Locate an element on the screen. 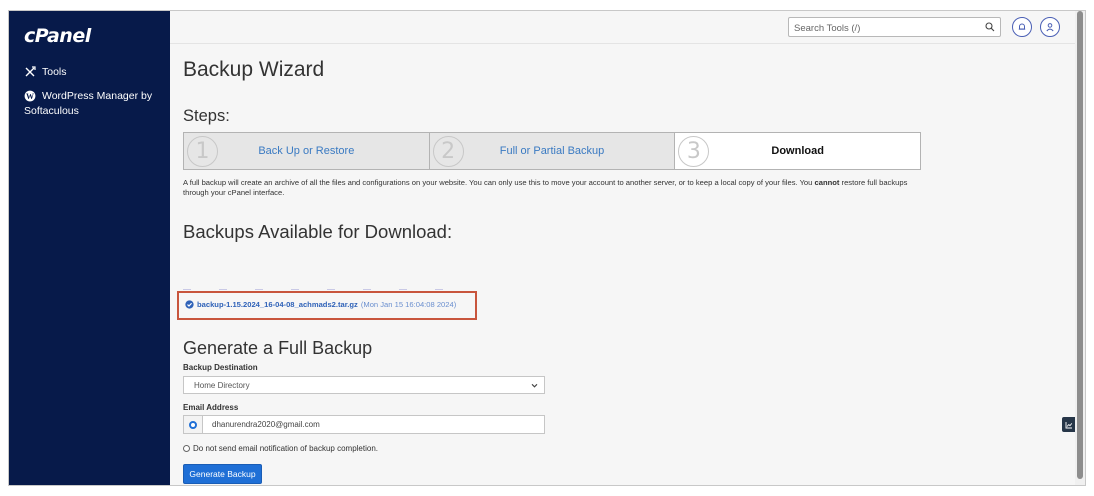 Image resolution: width=1094 pixels, height=496 pixels. search-box is located at coordinates (894, 27).